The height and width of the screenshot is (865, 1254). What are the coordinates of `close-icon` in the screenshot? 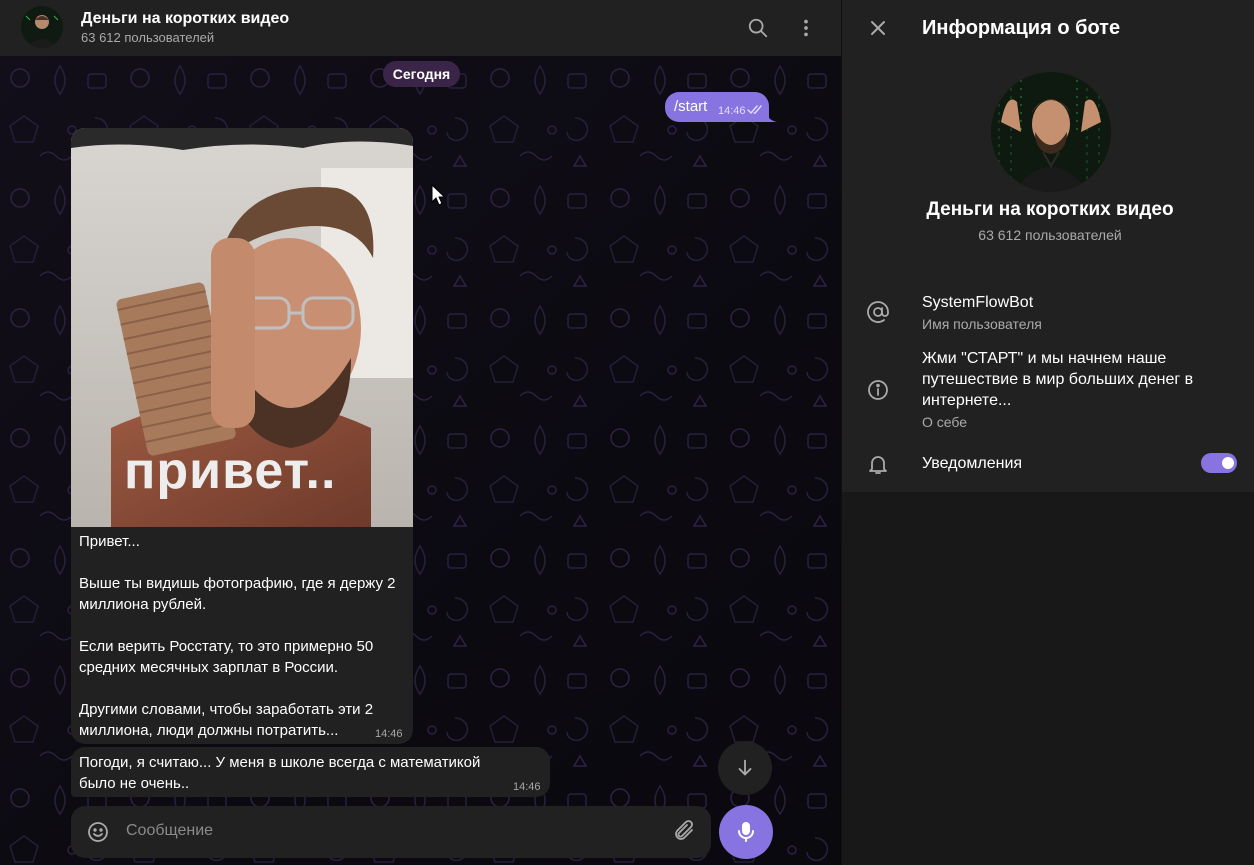 It's located at (878, 28).